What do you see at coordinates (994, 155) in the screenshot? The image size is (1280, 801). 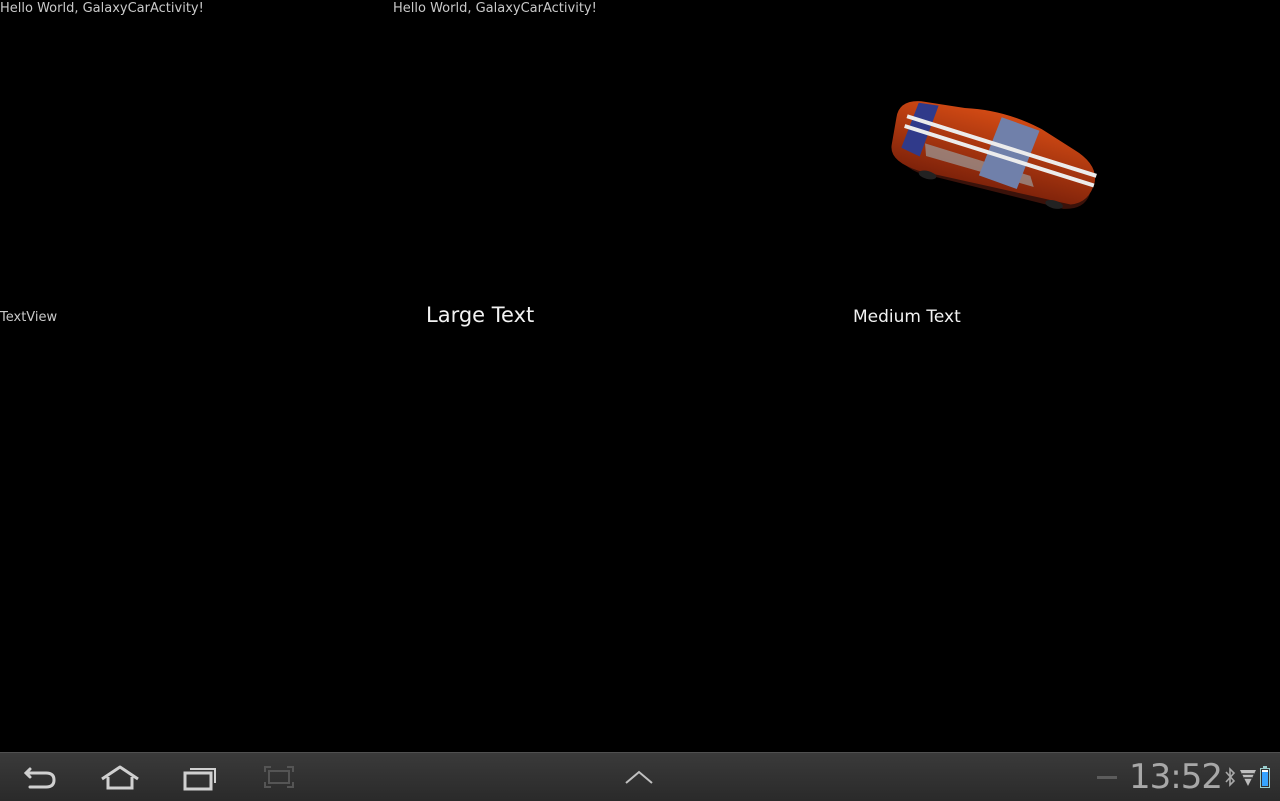 I see `car-image` at bounding box center [994, 155].